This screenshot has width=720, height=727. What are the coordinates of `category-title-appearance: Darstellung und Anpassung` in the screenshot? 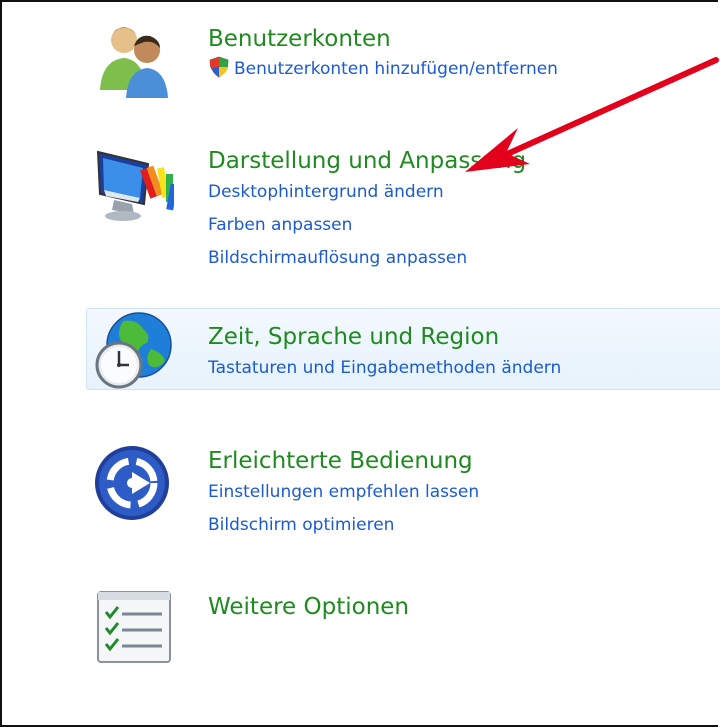 It's located at (367, 161).